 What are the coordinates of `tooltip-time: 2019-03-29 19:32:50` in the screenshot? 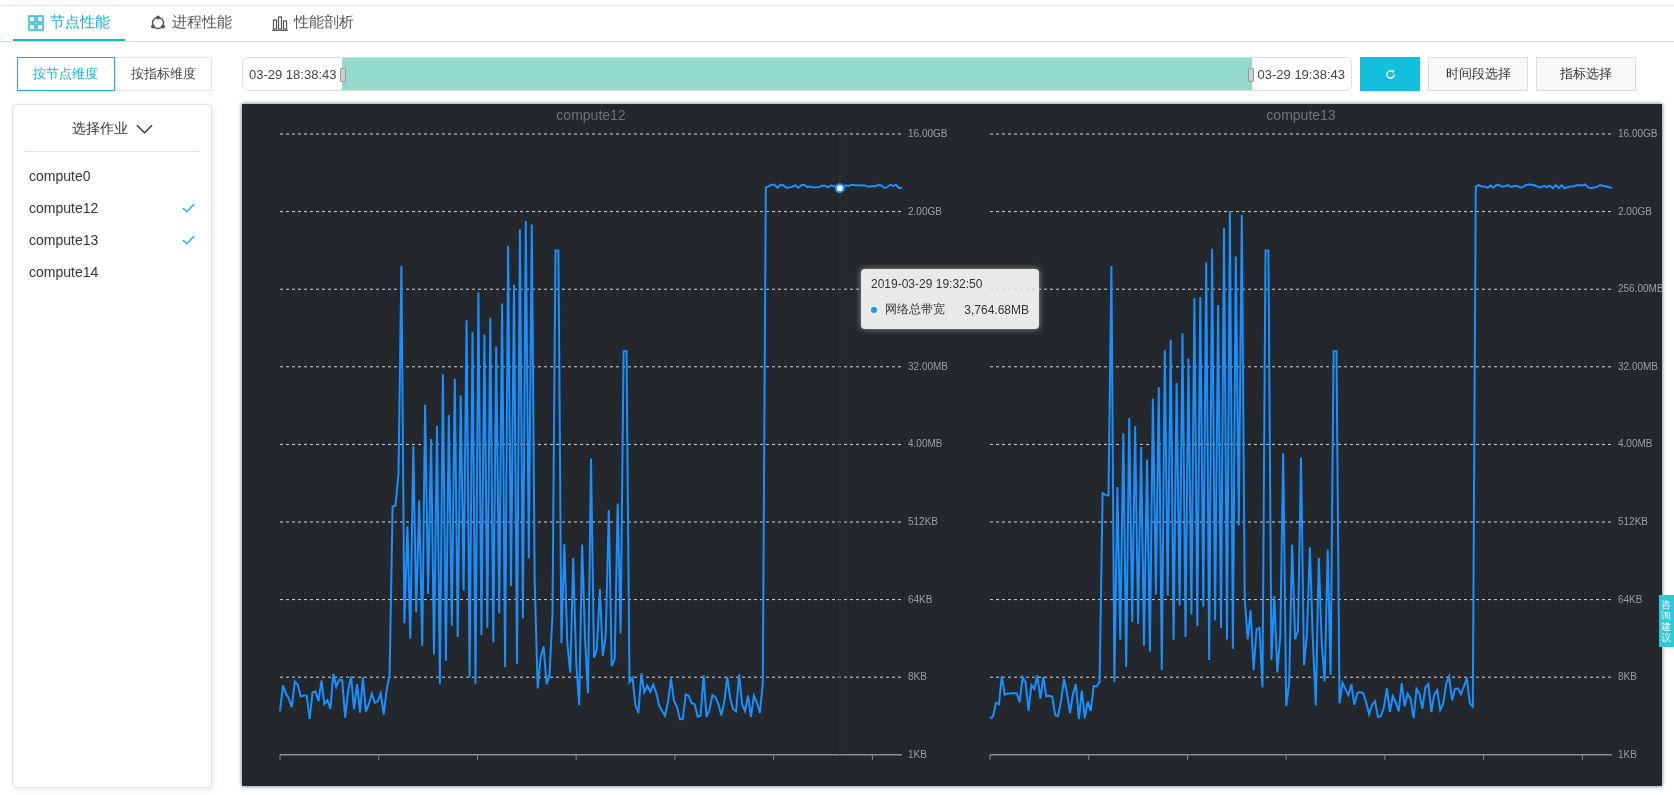 It's located at (927, 284).